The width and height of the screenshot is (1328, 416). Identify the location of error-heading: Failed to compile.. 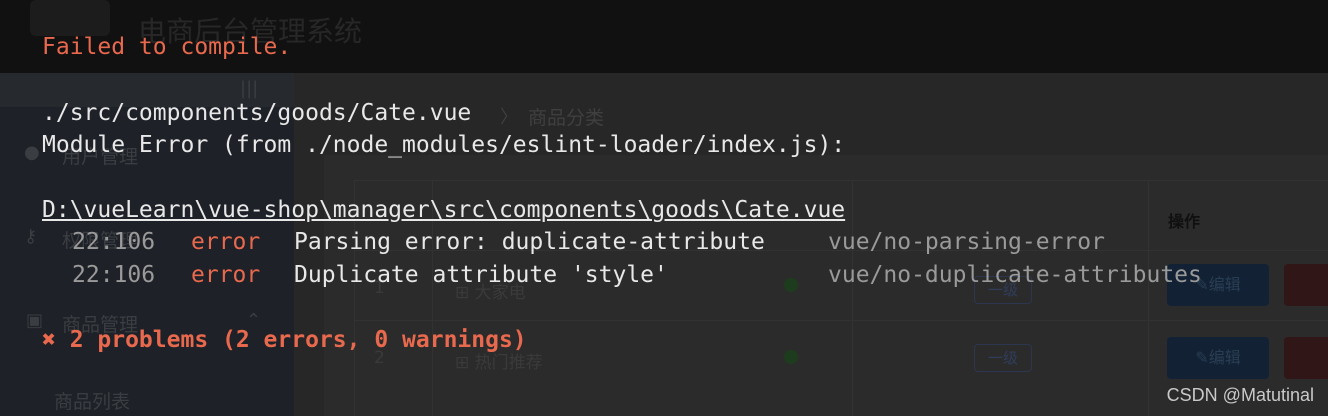
(167, 47).